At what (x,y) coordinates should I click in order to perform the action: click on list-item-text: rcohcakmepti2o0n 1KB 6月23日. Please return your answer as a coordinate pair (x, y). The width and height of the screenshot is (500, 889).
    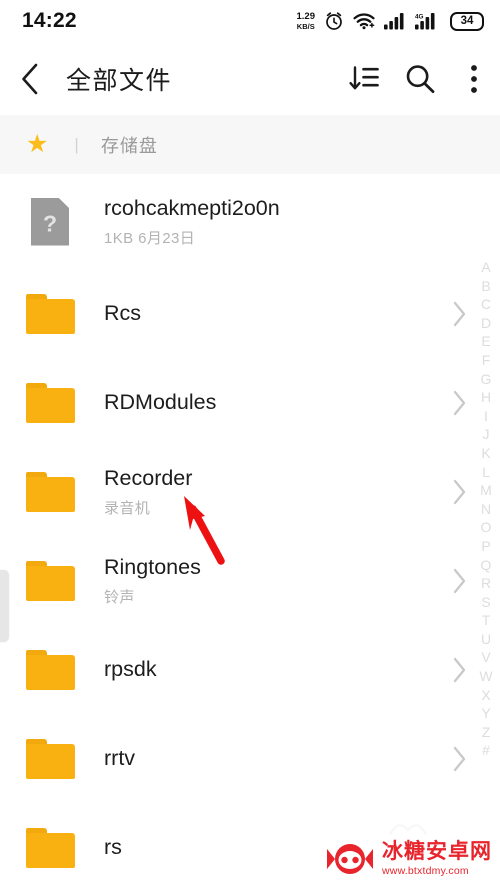
    Looking at the image, I should click on (273, 221).